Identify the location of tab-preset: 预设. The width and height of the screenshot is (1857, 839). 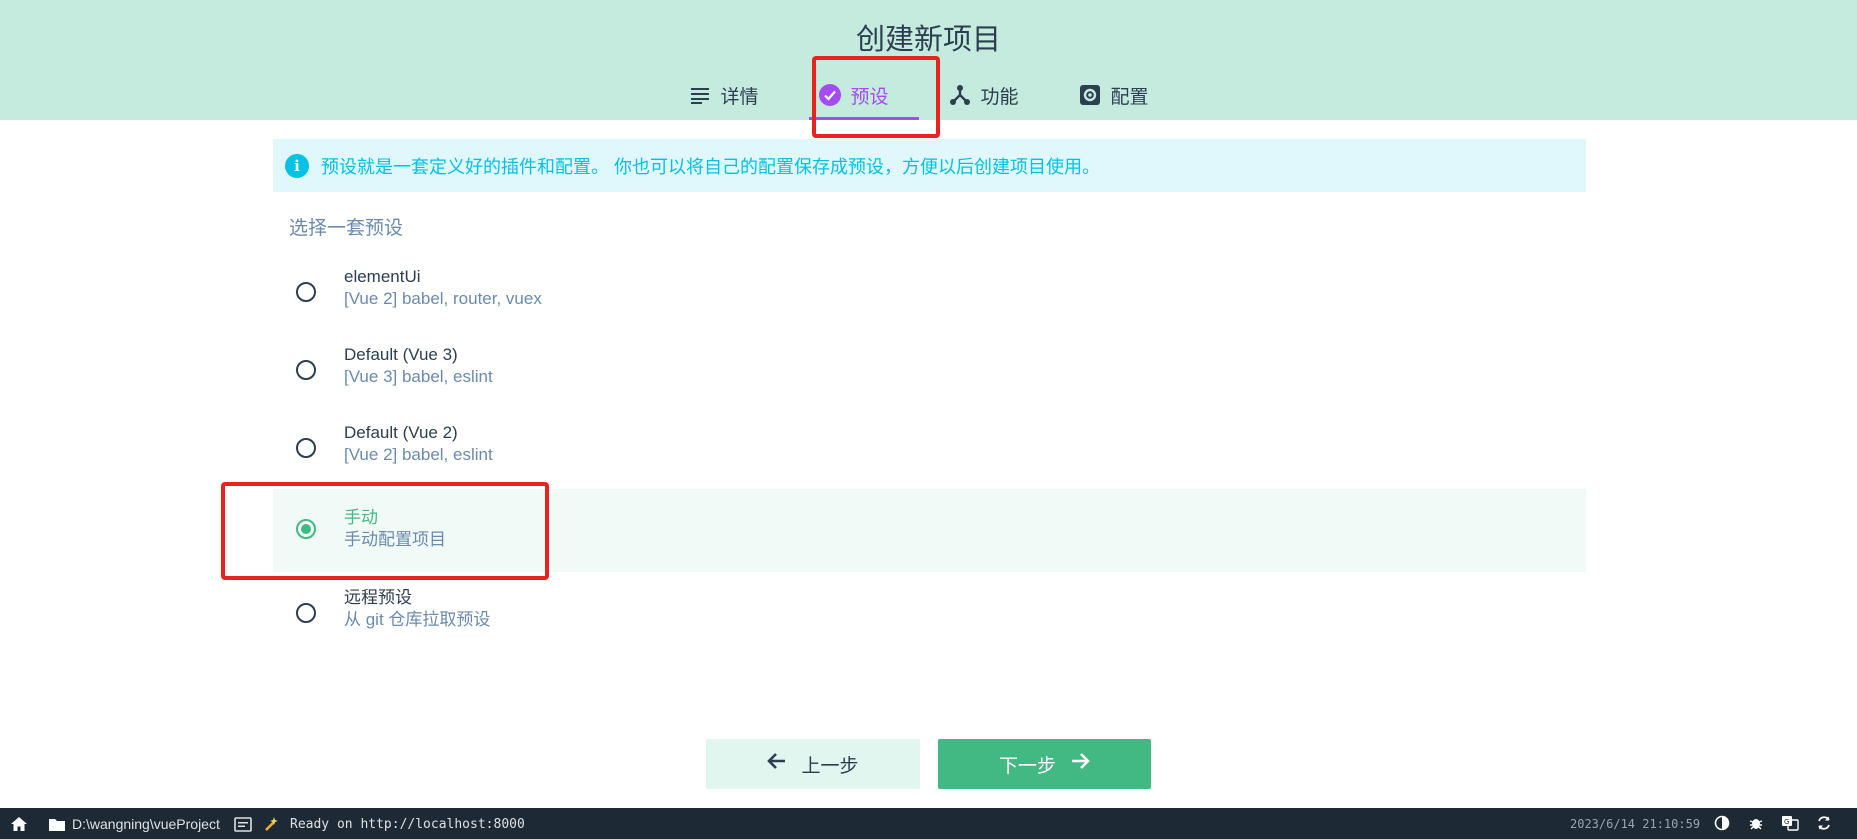
(864, 95).